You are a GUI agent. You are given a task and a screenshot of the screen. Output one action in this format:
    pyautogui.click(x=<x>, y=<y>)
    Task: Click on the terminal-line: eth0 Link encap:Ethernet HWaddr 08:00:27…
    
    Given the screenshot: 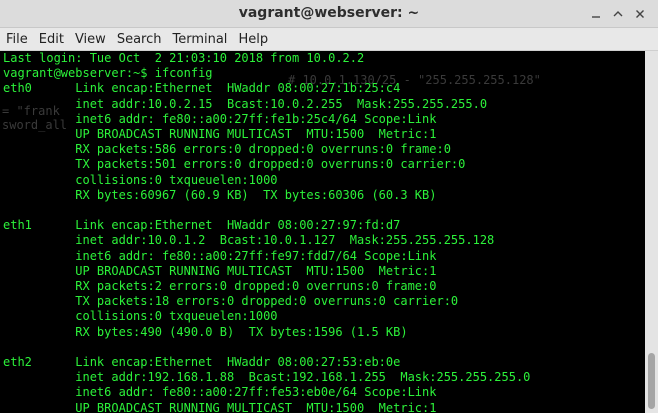 What is the action you would take?
    pyautogui.click(x=202, y=88)
    